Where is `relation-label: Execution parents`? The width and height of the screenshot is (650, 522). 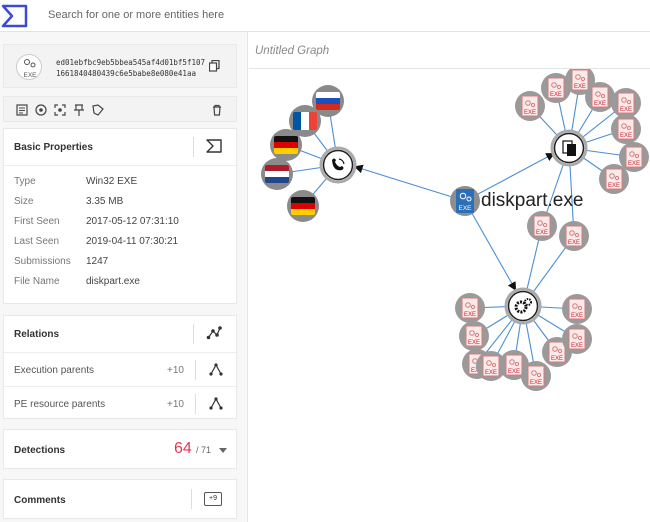
relation-label: Execution parents is located at coordinates (54, 370).